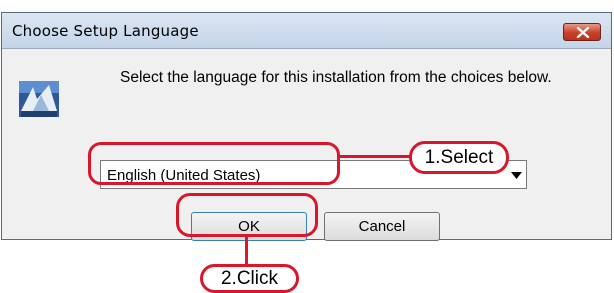  I want to click on setup-installer-icon, so click(39, 99).